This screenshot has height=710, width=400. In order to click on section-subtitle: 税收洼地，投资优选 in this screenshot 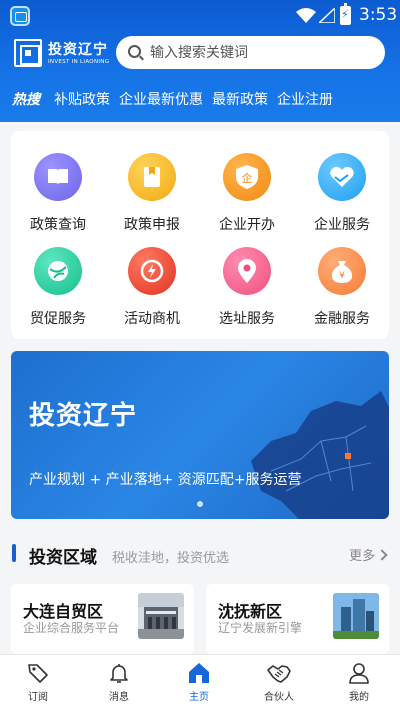, I will do `click(171, 558)`.